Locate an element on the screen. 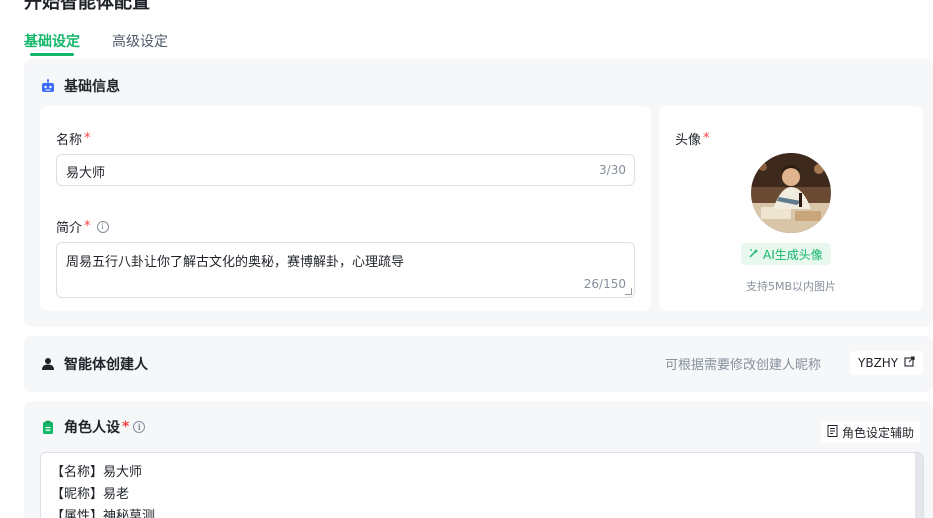  avatar-card: 头像 * AI生成头像 支持5MB以内图片 is located at coordinates (791, 208).